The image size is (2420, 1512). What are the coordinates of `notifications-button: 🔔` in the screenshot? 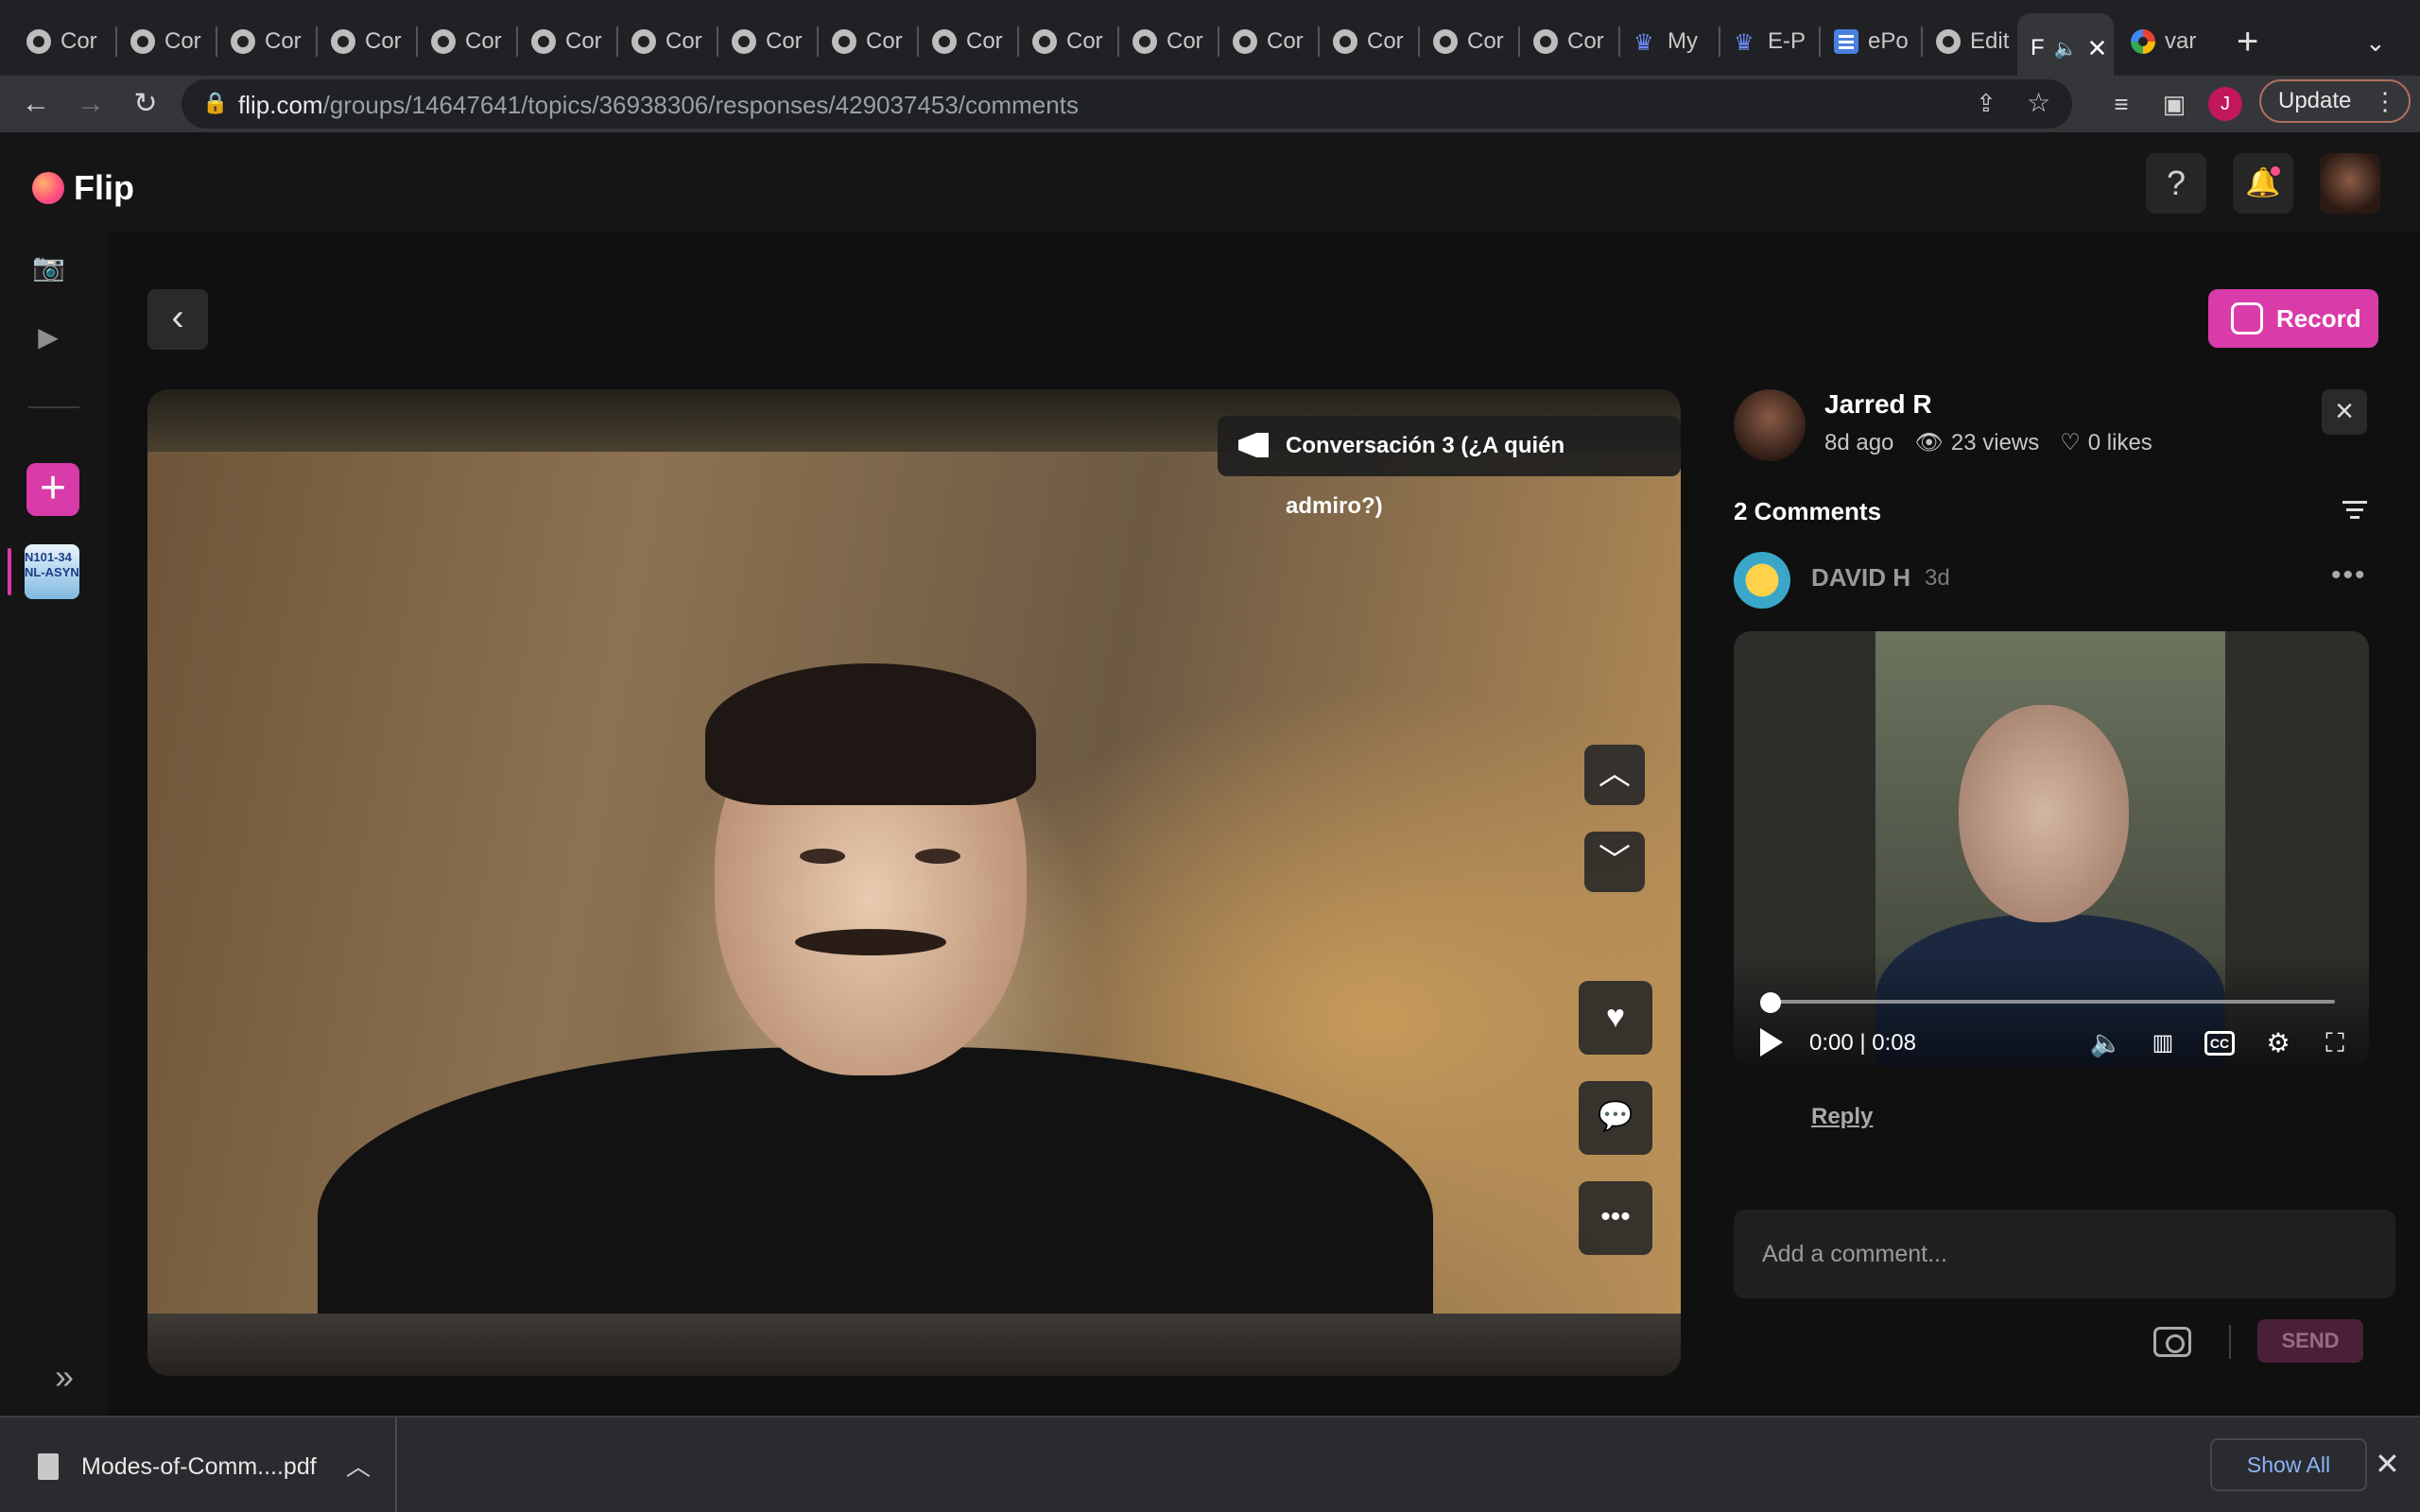 It's located at (2263, 183).